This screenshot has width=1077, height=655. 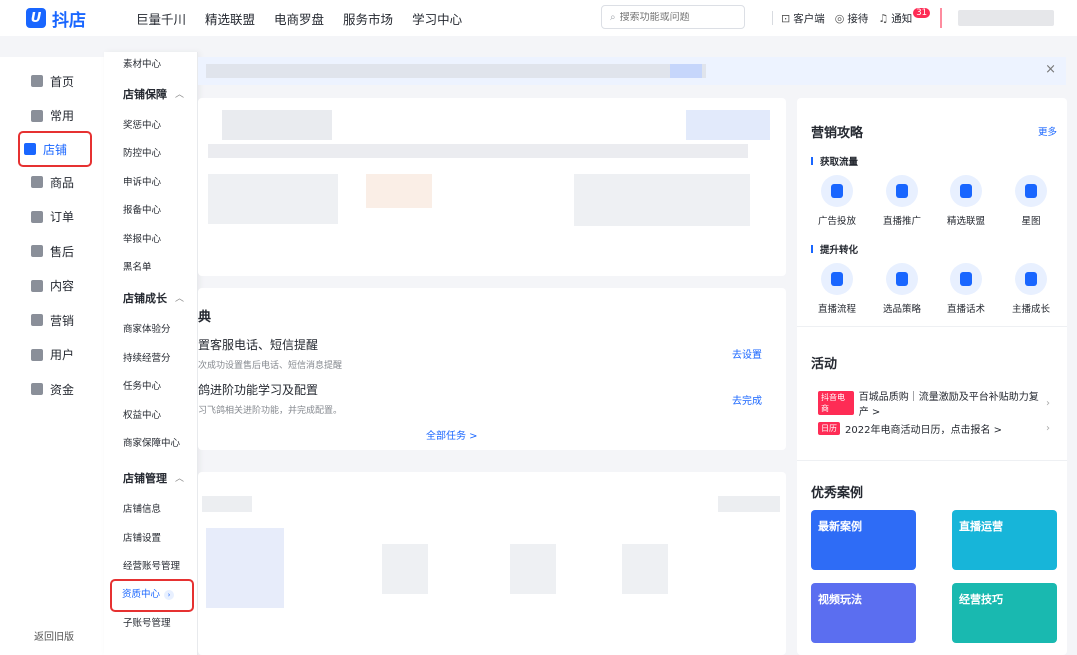 What do you see at coordinates (150, 387) in the screenshot?
I see `submenu-link: 任务中心` at bounding box center [150, 387].